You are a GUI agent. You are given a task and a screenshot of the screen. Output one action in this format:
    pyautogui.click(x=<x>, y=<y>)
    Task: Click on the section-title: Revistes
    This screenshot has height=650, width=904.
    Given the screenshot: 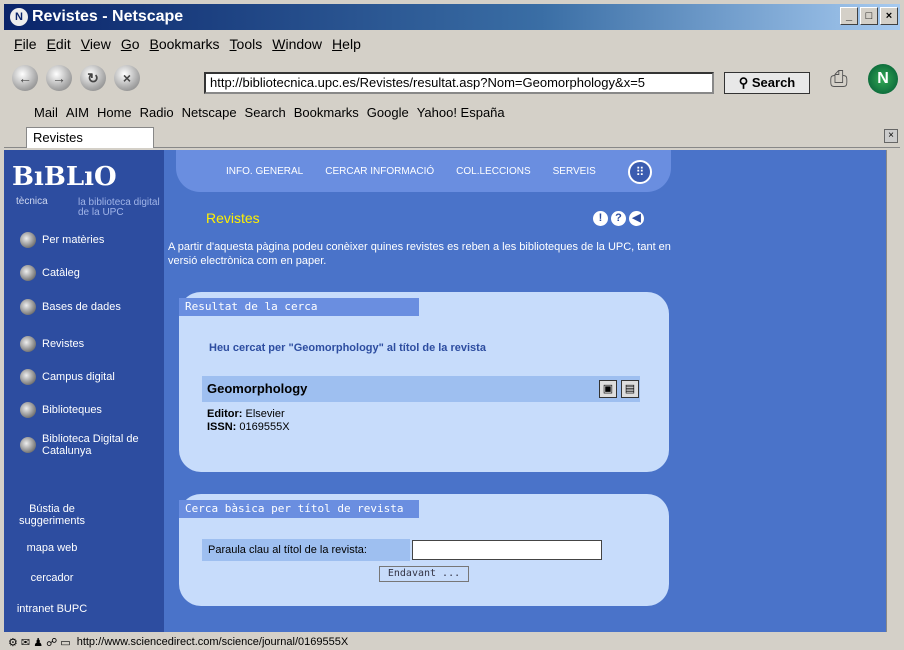 What is the action you would take?
    pyautogui.click(x=233, y=218)
    